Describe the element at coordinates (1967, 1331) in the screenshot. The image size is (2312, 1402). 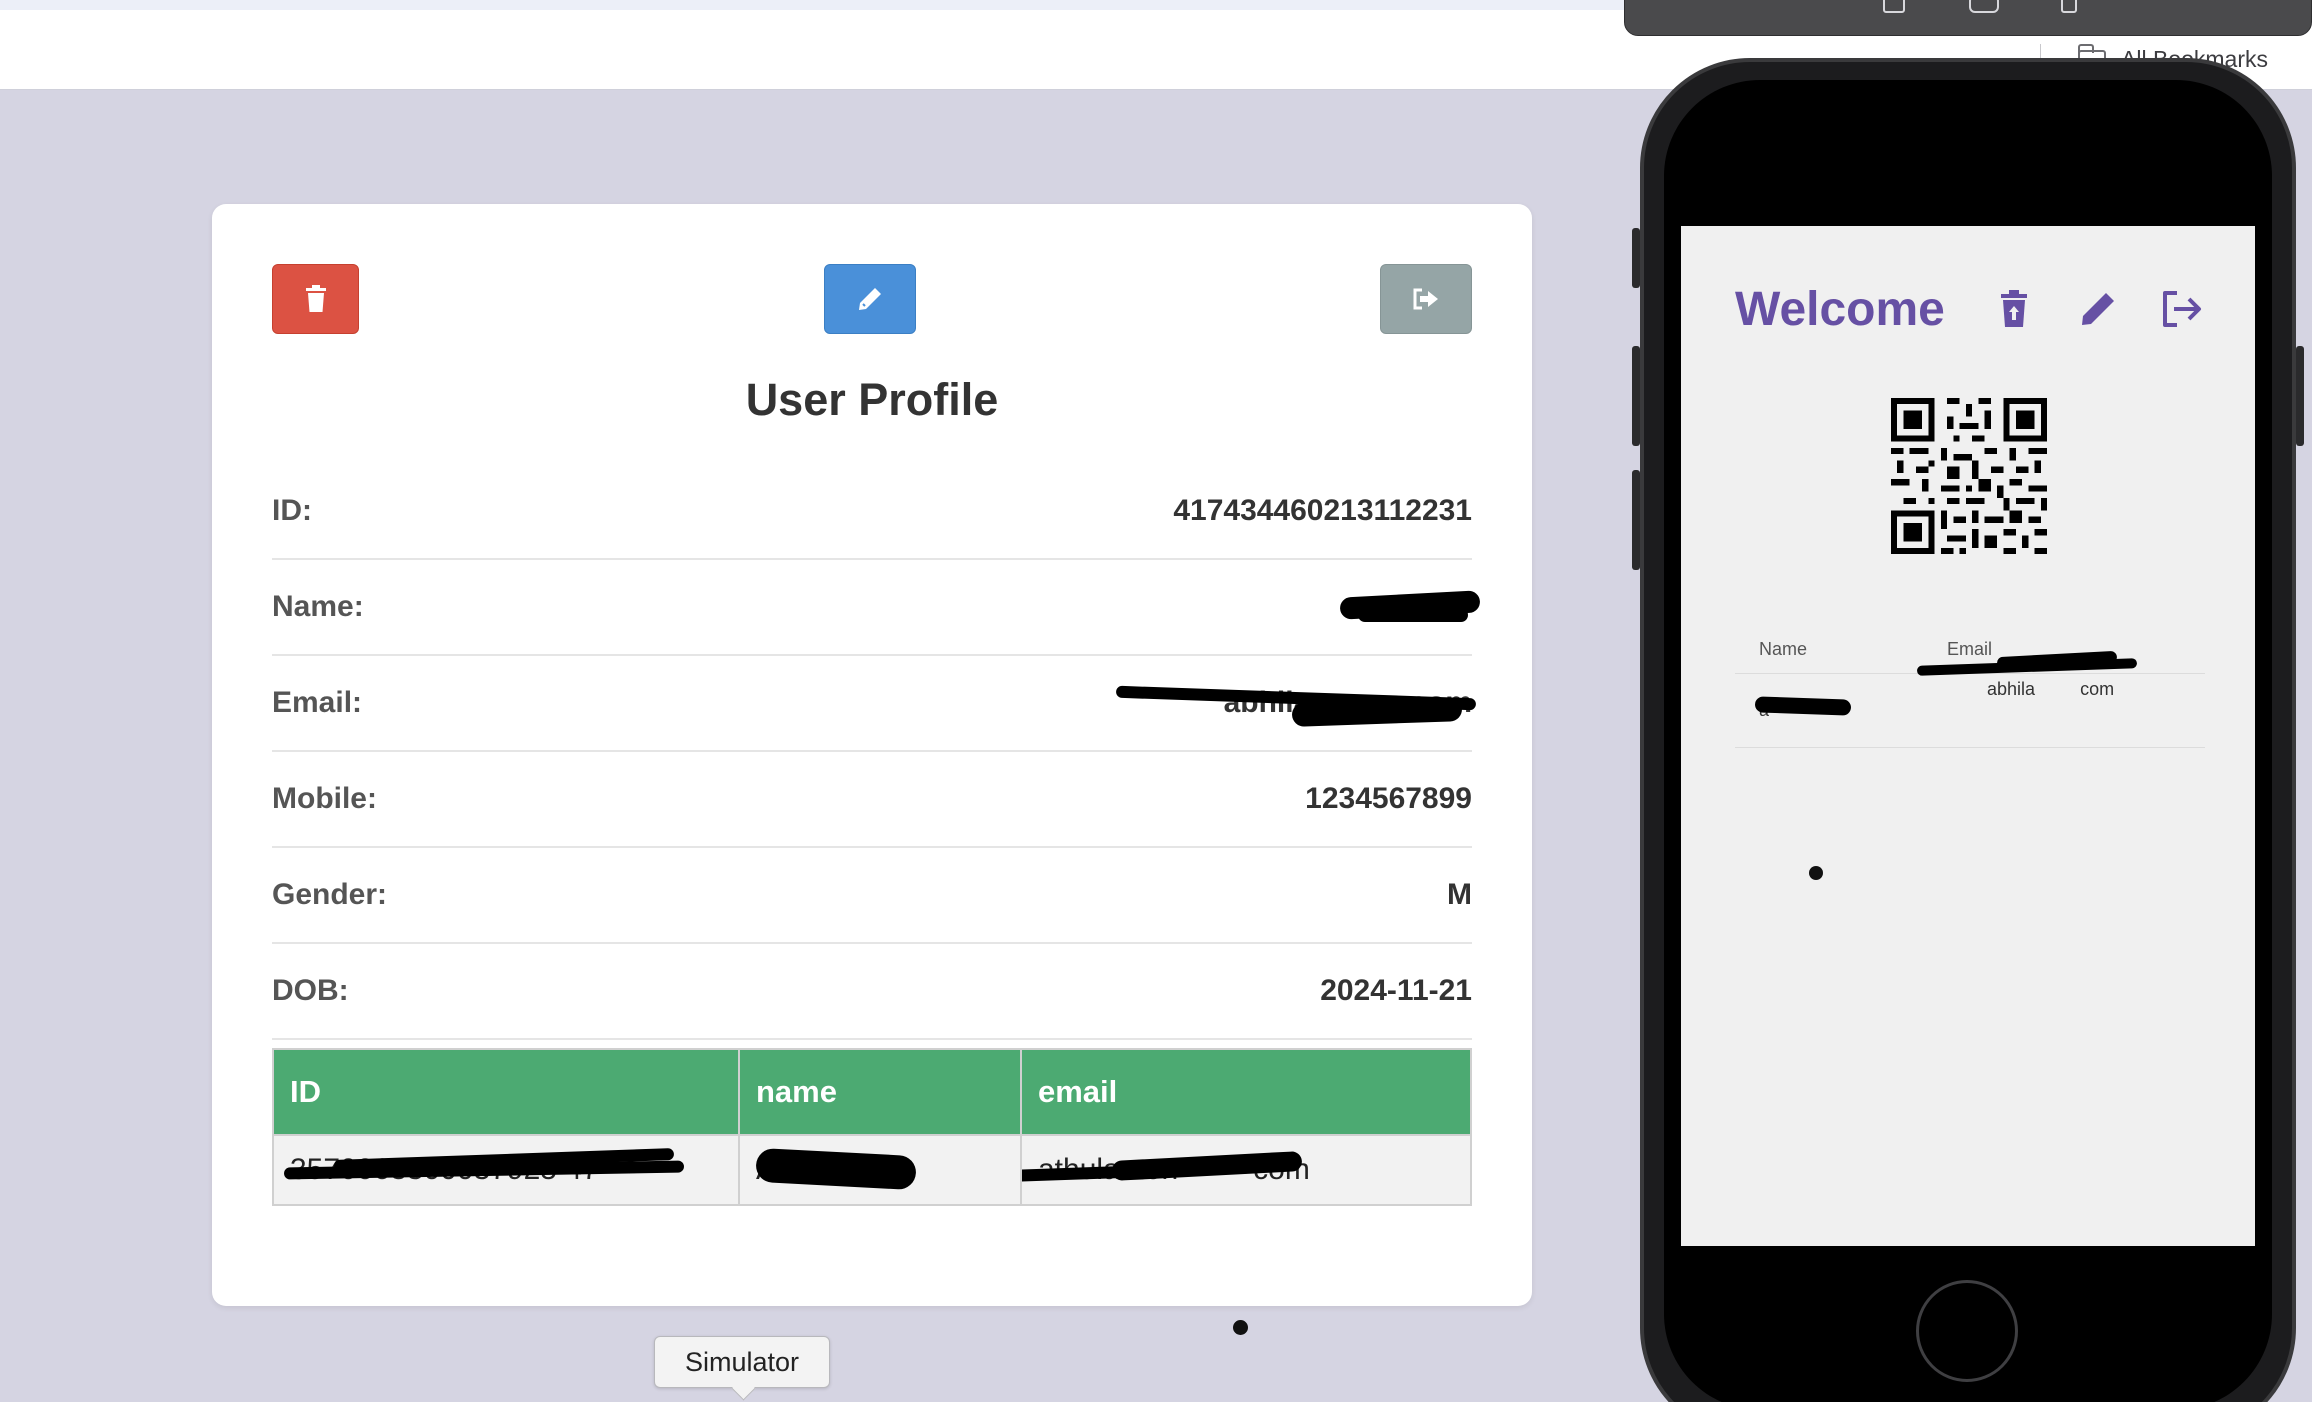
I see `home-button` at that location.